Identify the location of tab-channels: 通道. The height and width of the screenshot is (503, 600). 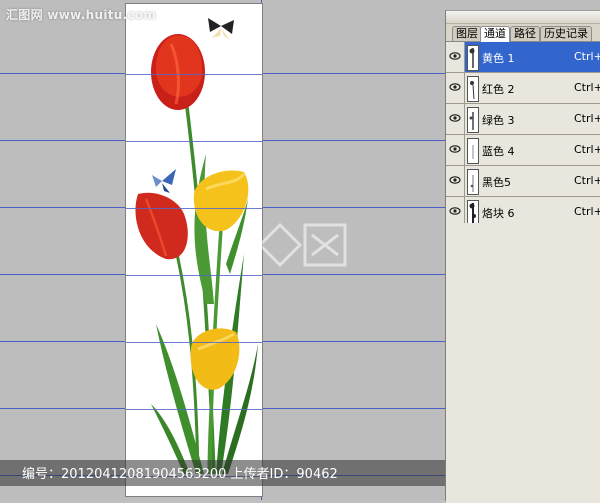
(495, 34).